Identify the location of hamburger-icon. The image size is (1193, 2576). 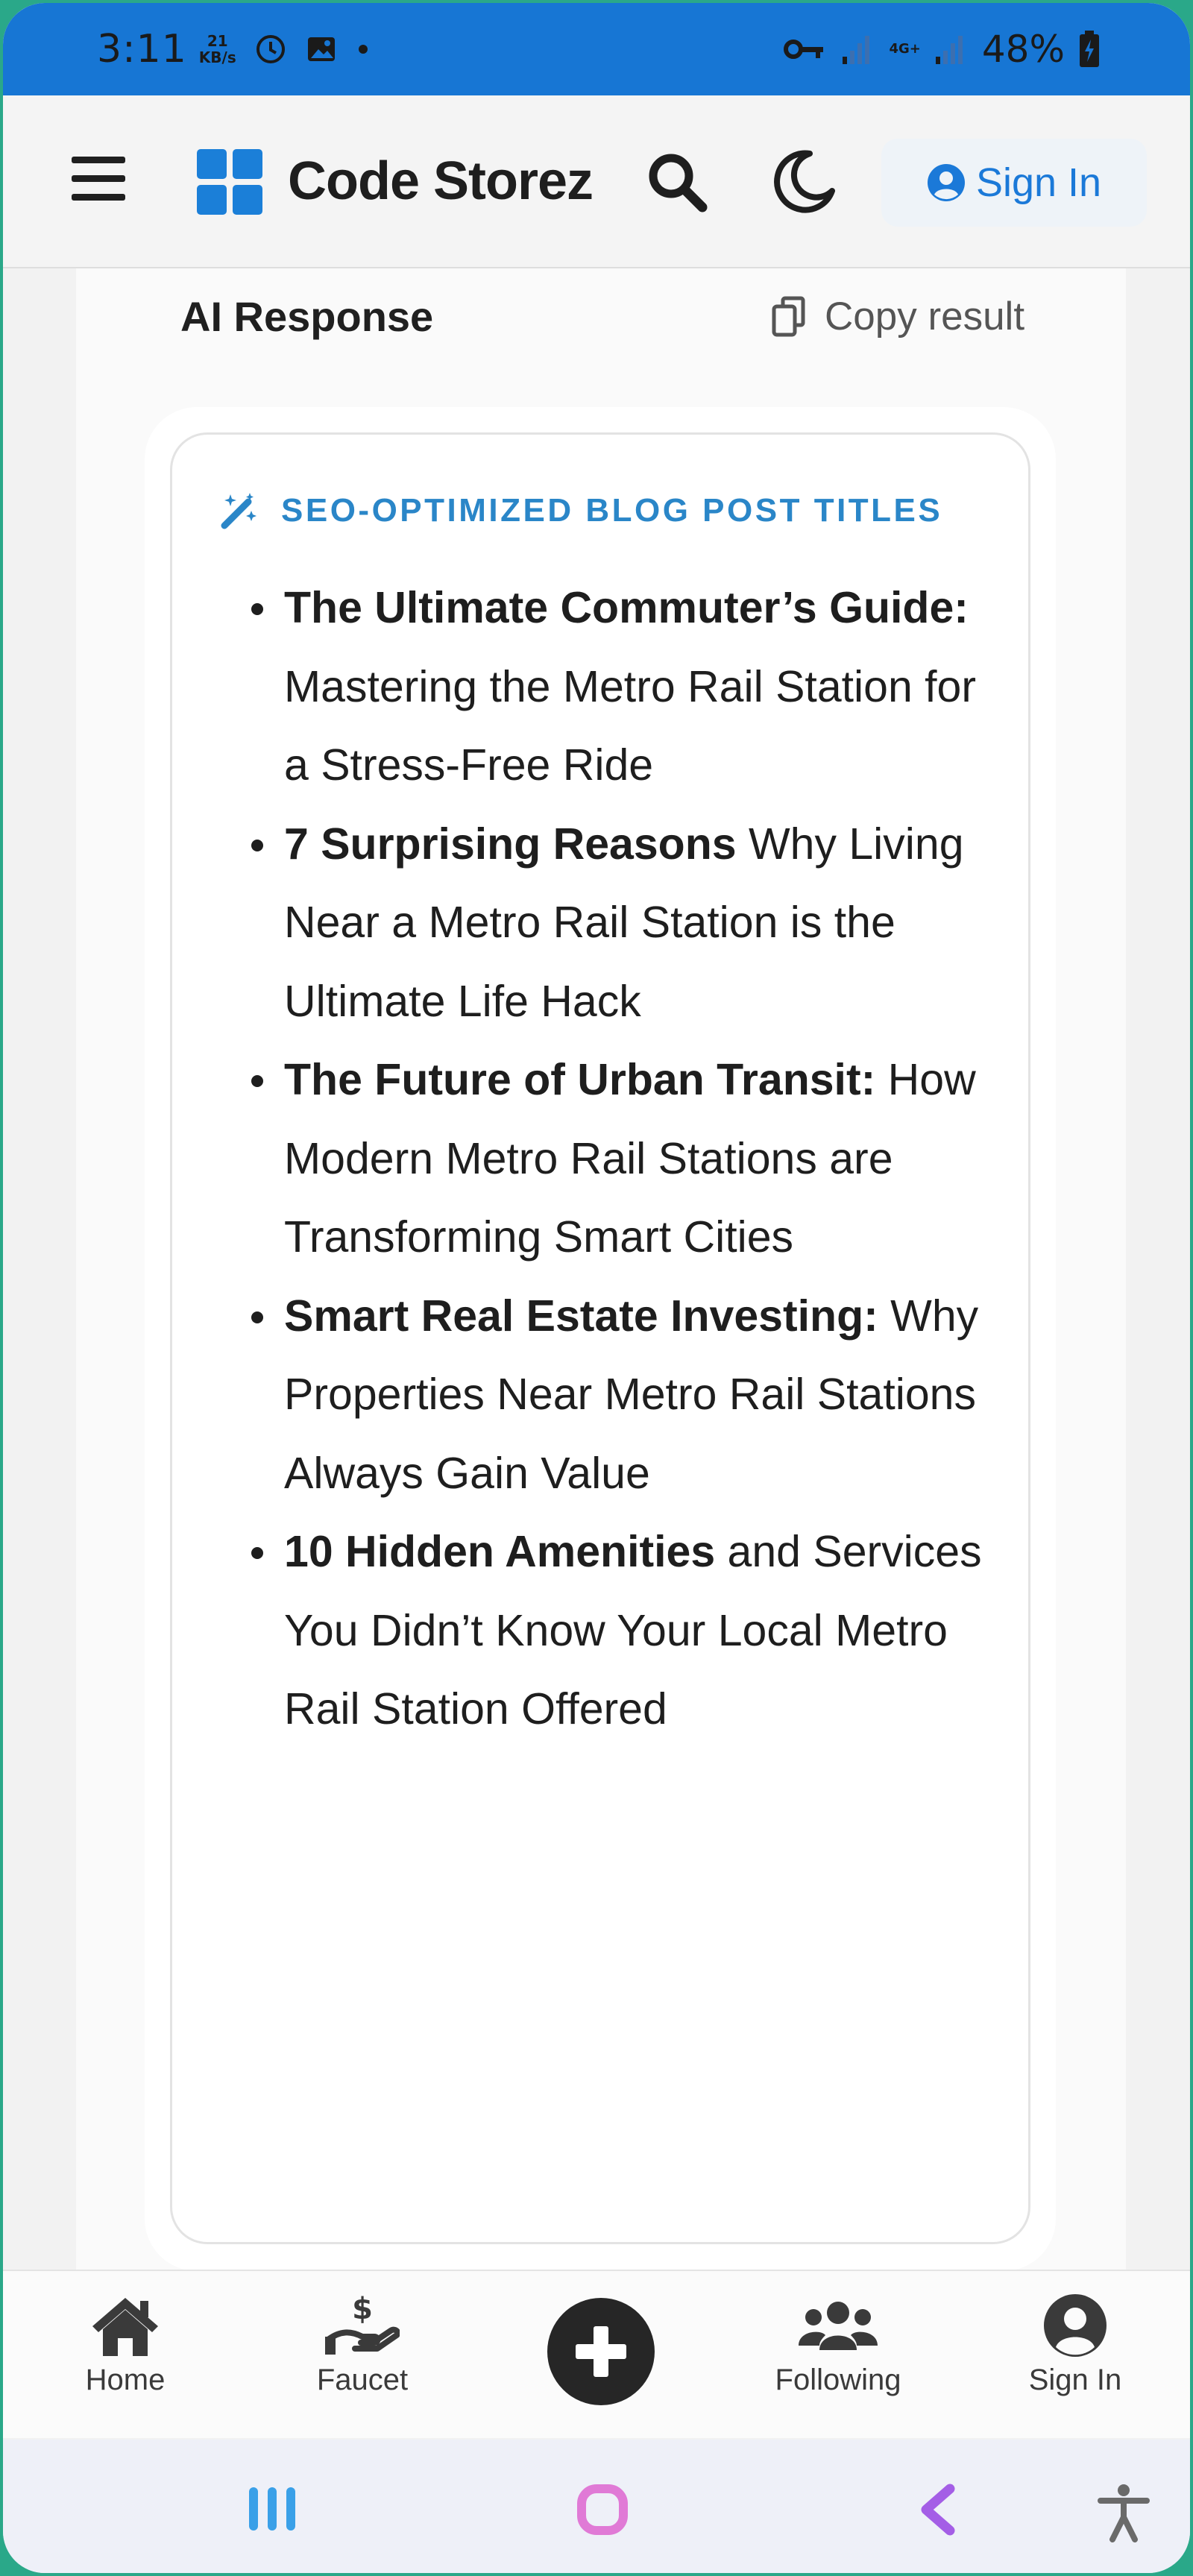
(98, 179).